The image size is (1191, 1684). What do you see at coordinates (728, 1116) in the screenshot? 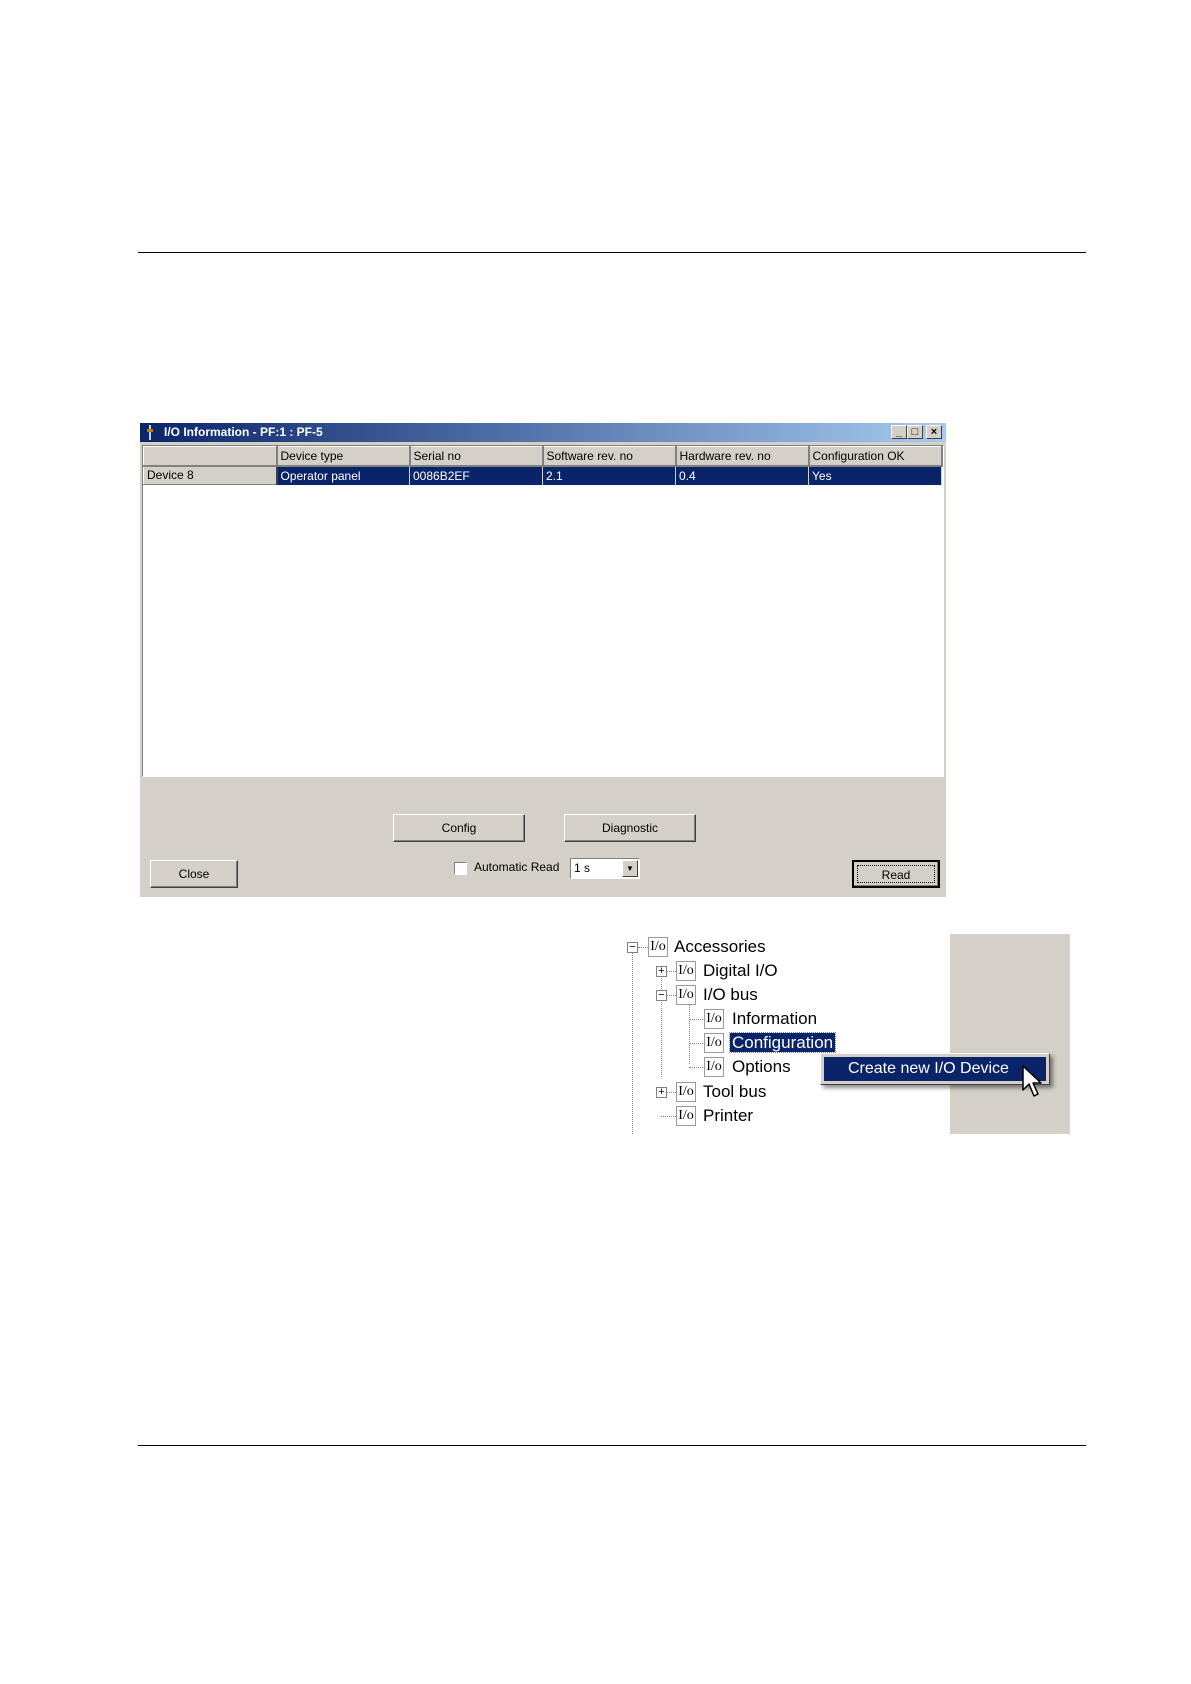
I see `tree-item-printer: Printer` at bounding box center [728, 1116].